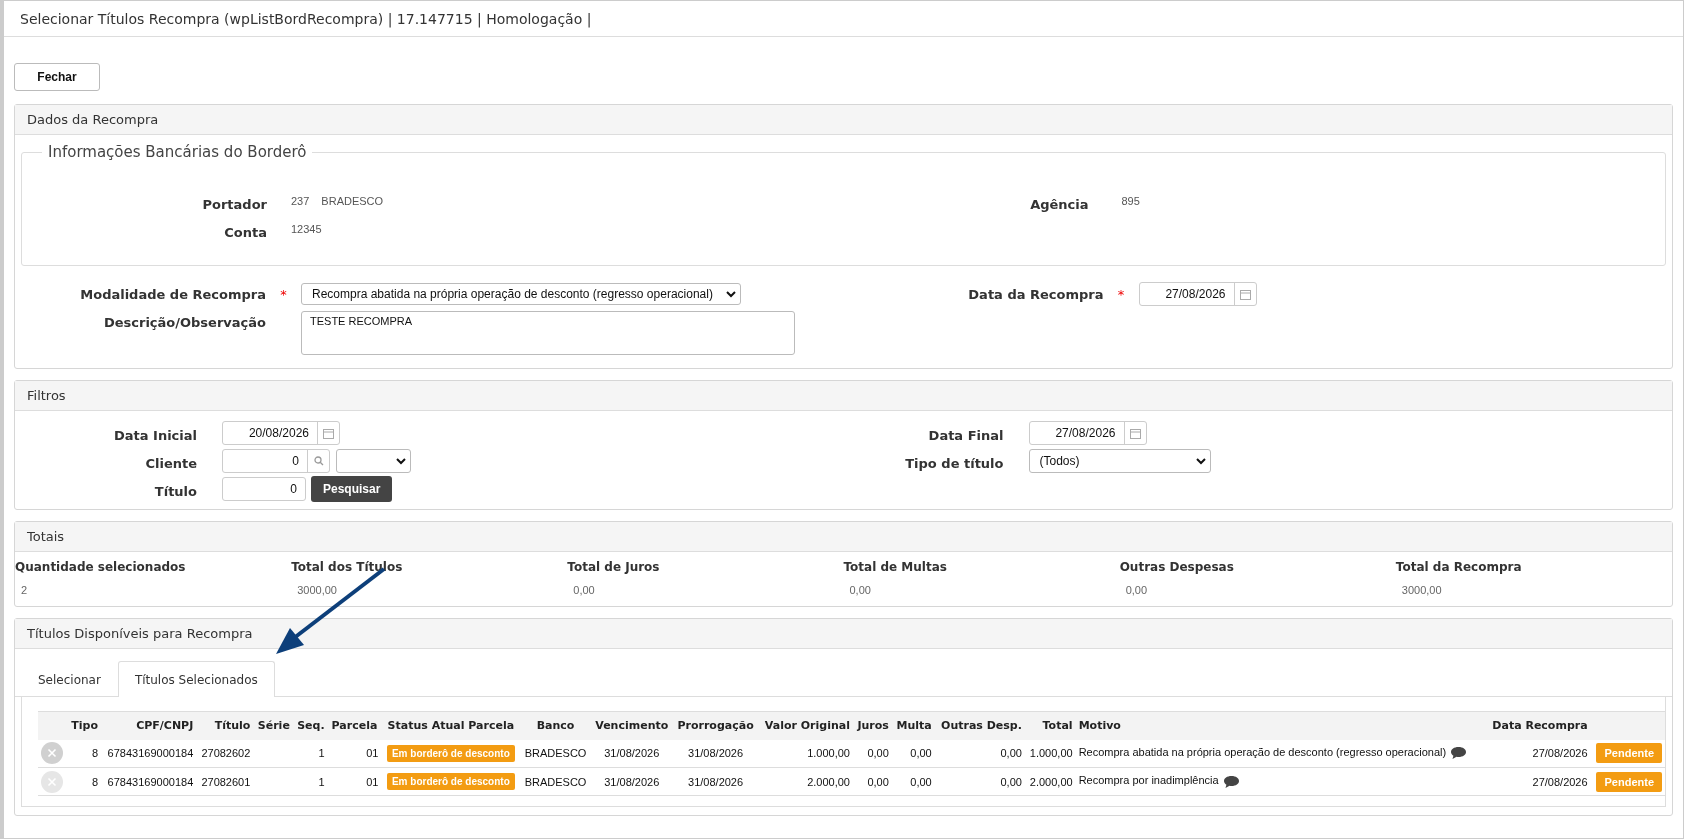  I want to click on fieldset-legend: Informações Bancárias do Borderô, so click(177, 152).